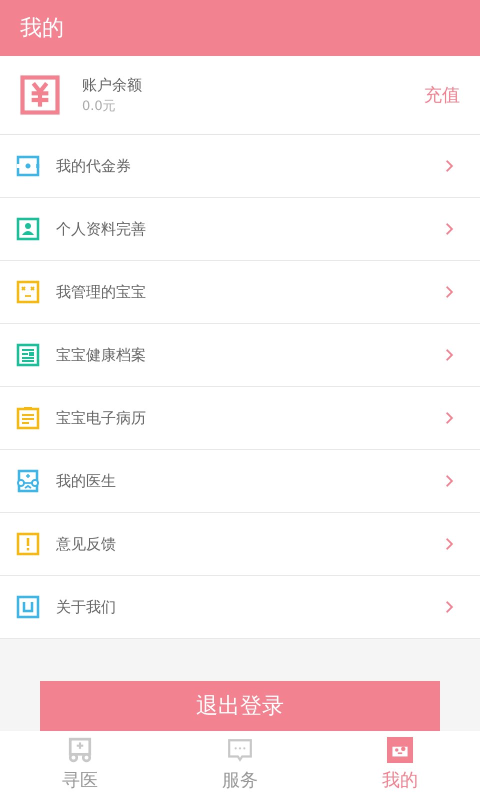 This screenshot has width=480, height=800. Describe the element at coordinates (101, 355) in the screenshot. I see `menu-label: 宝宝健康档案` at that location.